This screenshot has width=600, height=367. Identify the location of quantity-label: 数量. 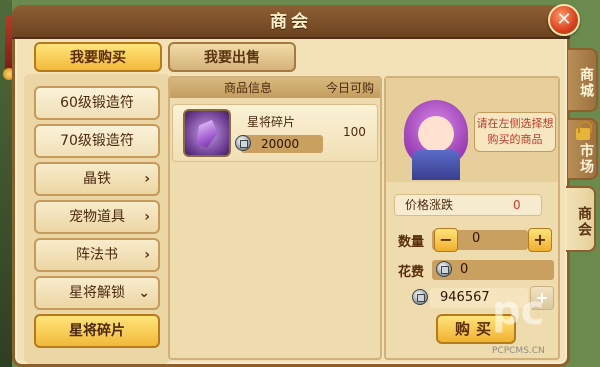
(411, 242).